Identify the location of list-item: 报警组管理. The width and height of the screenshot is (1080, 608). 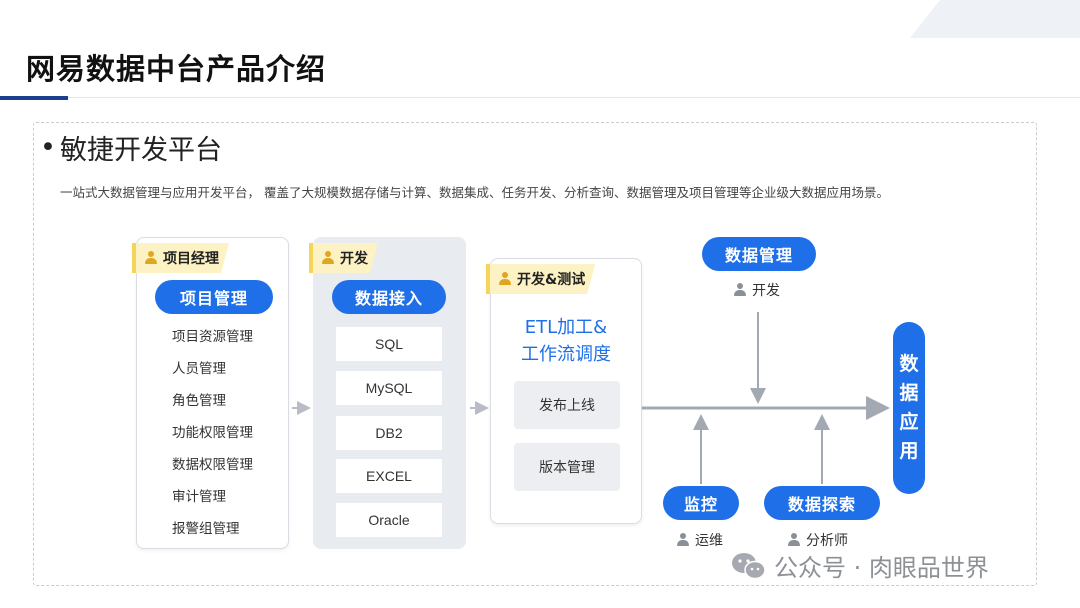
(206, 529).